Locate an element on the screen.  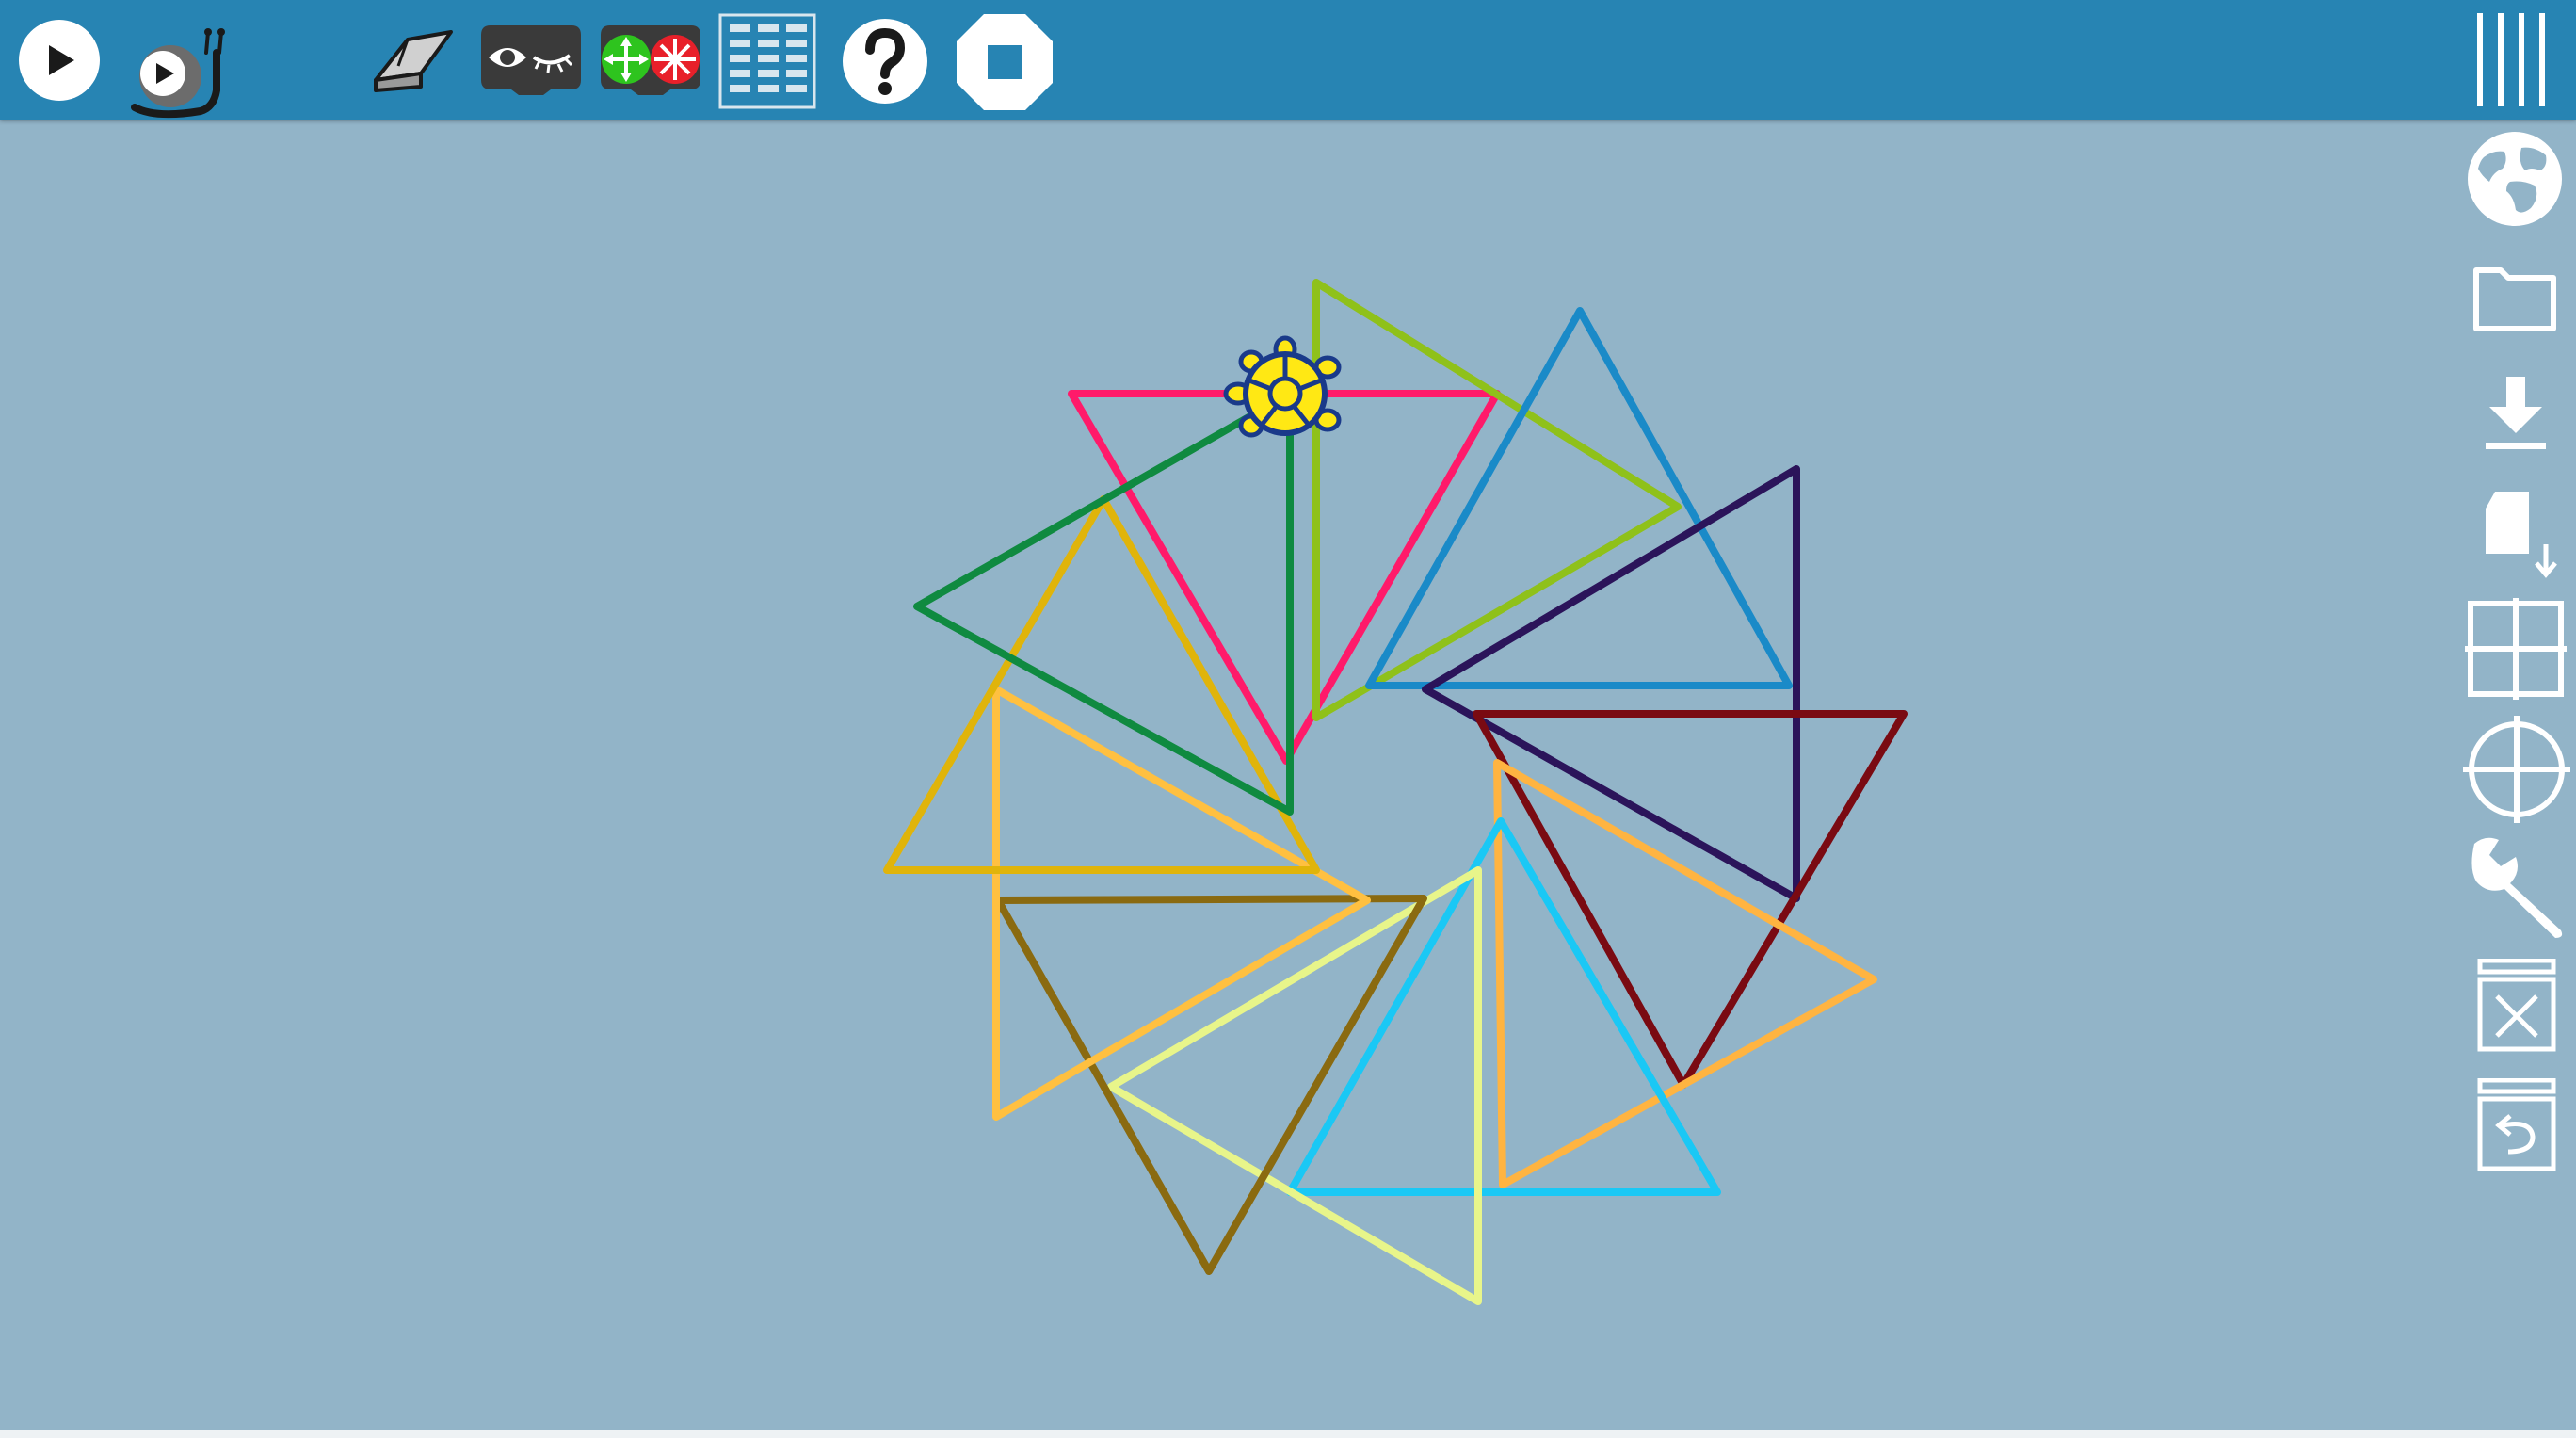
menu-button is located at coordinates (2512, 59).